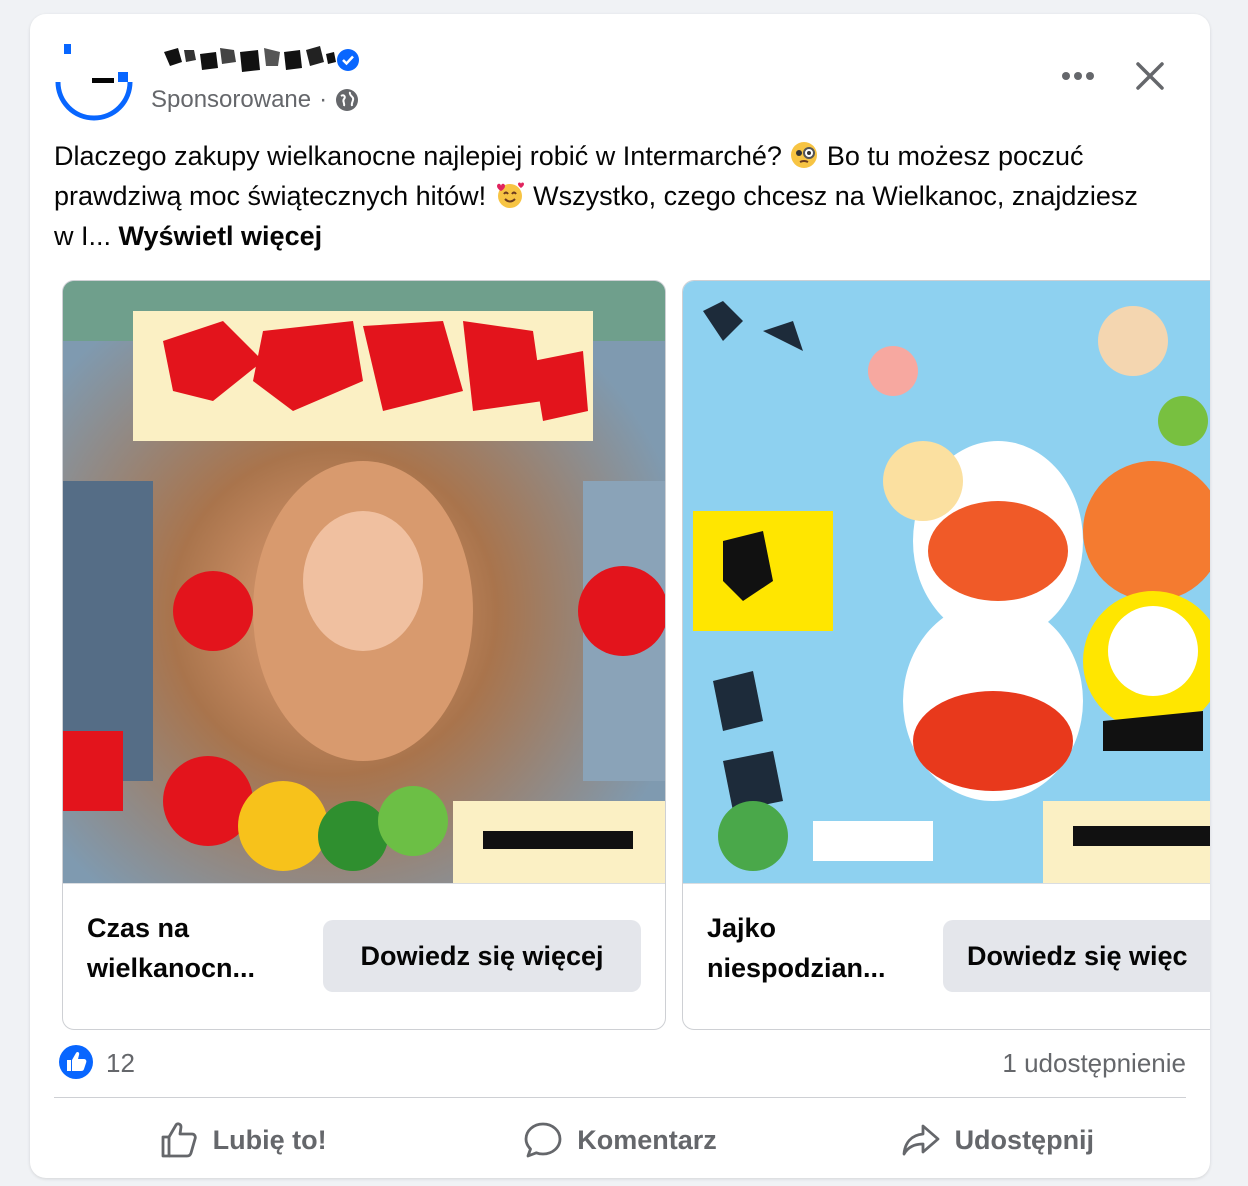 The height and width of the screenshot is (1186, 1248). I want to click on comment-label: Komentarz, so click(647, 1139).